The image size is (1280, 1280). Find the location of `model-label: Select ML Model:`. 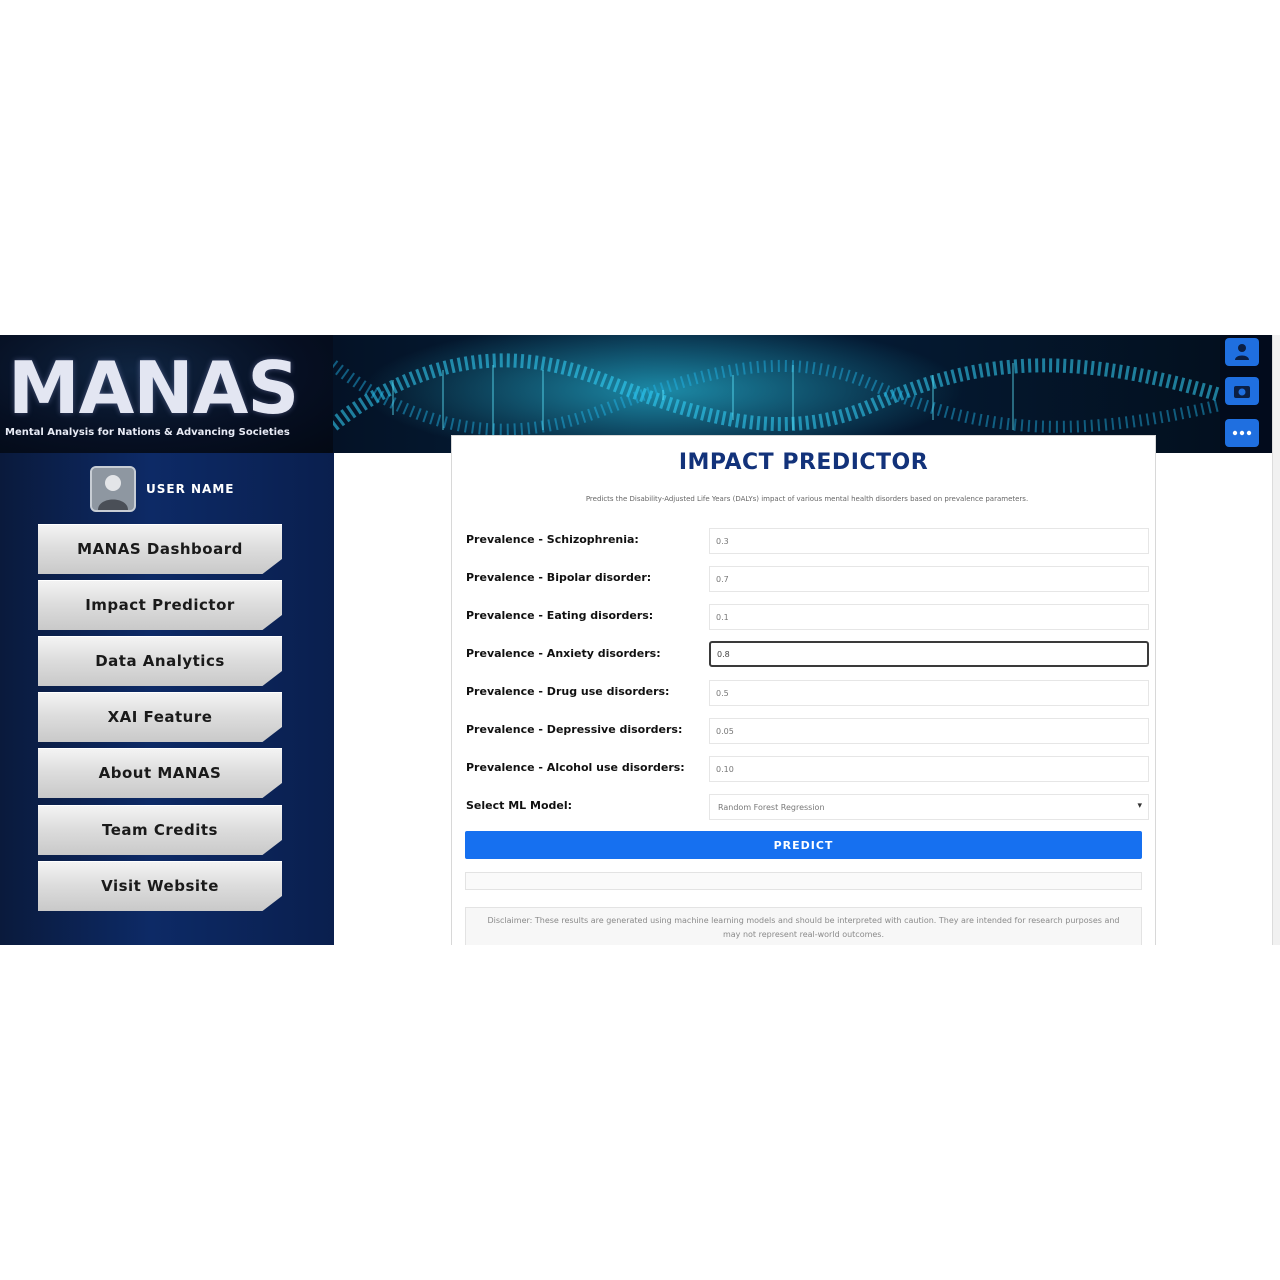

model-label: Select ML Model: is located at coordinates (519, 805).